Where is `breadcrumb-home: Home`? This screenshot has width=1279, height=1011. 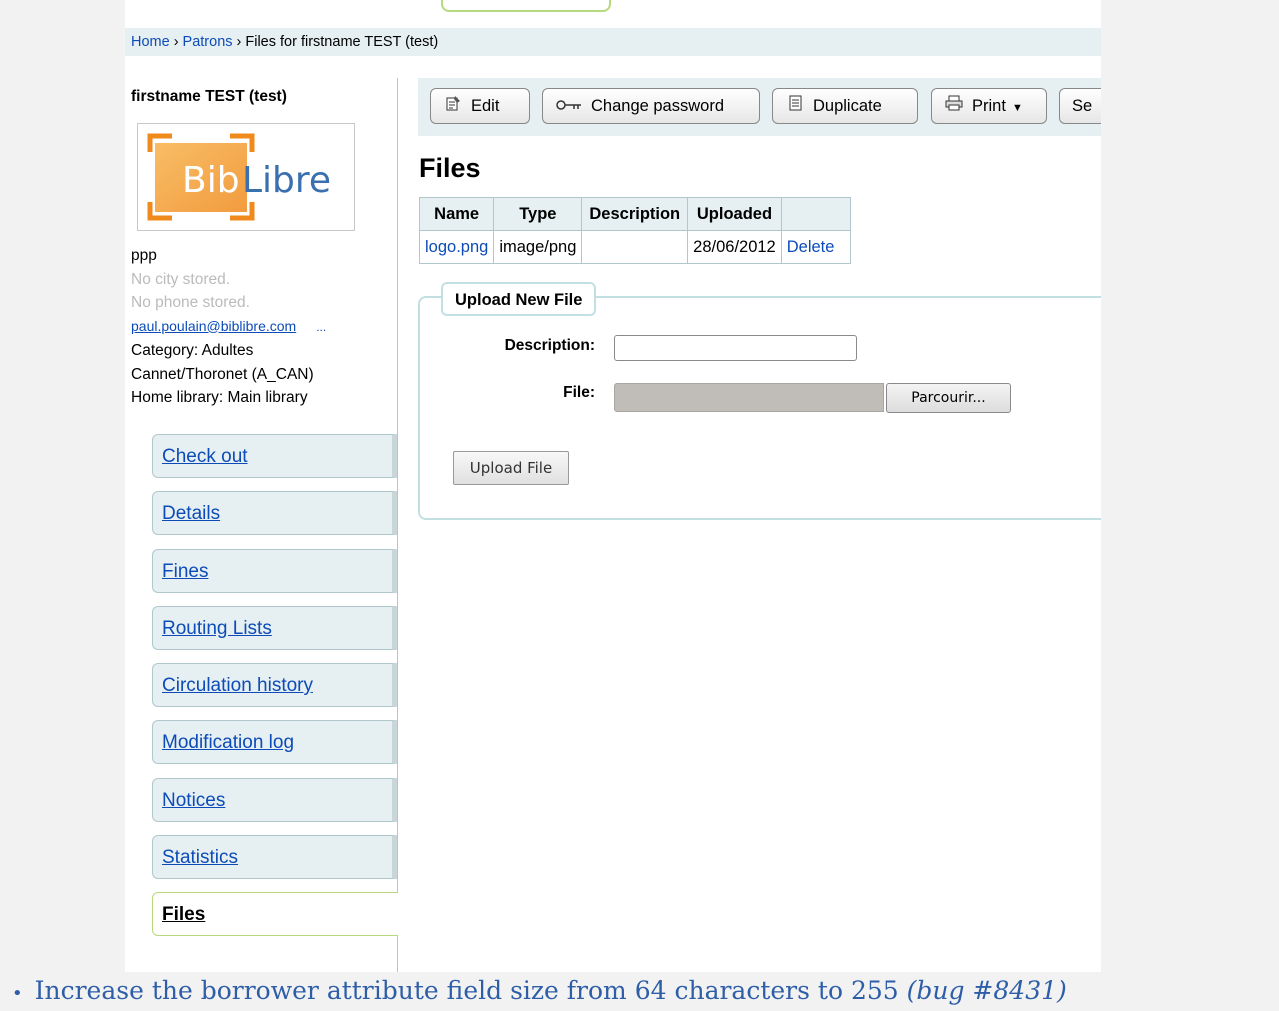 breadcrumb-home: Home is located at coordinates (150, 42).